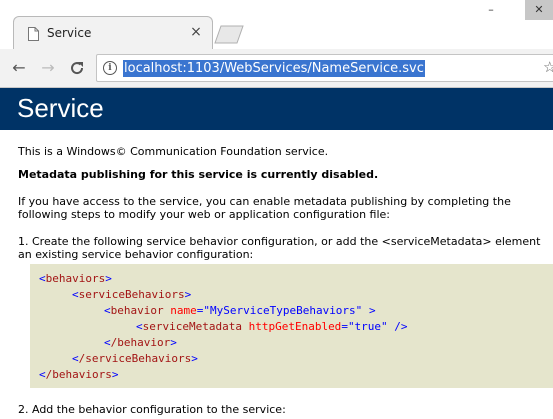 The height and width of the screenshot is (419, 553). What do you see at coordinates (491, 10) in the screenshot?
I see `minimize-icon: –` at bounding box center [491, 10].